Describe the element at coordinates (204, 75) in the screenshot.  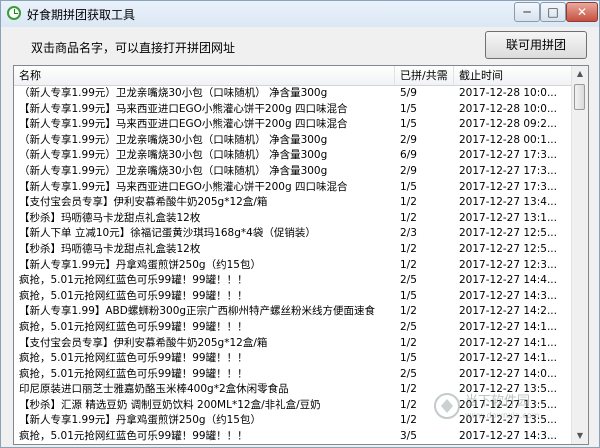
I see `column-header-name: 名称` at that location.